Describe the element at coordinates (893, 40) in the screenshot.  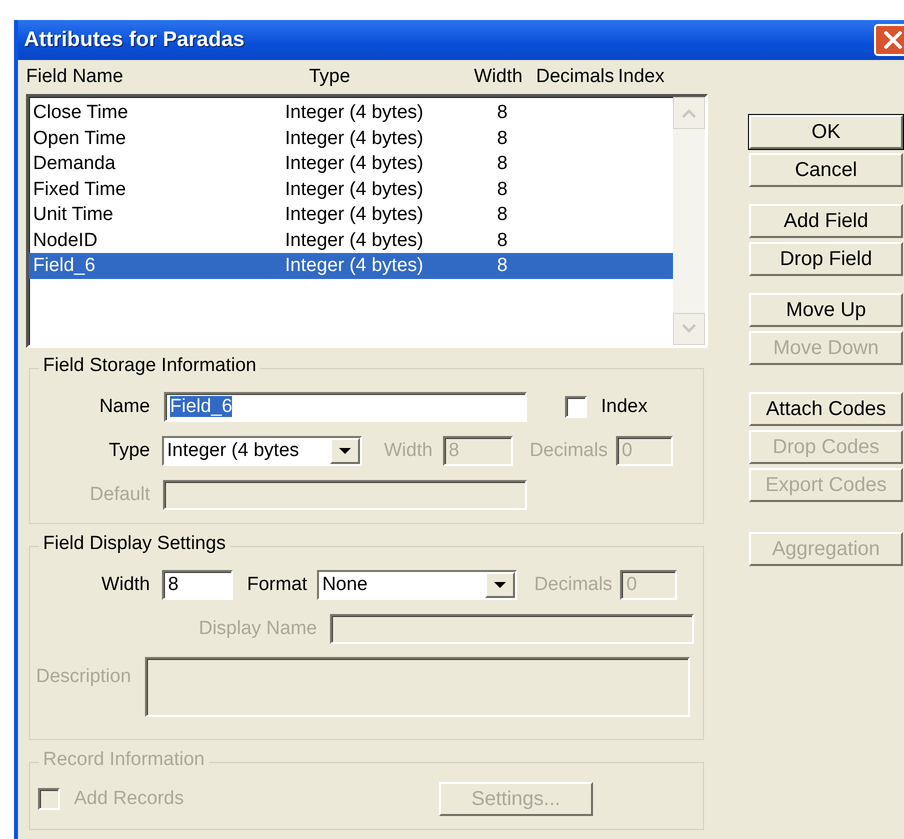
I see `close-icon` at that location.